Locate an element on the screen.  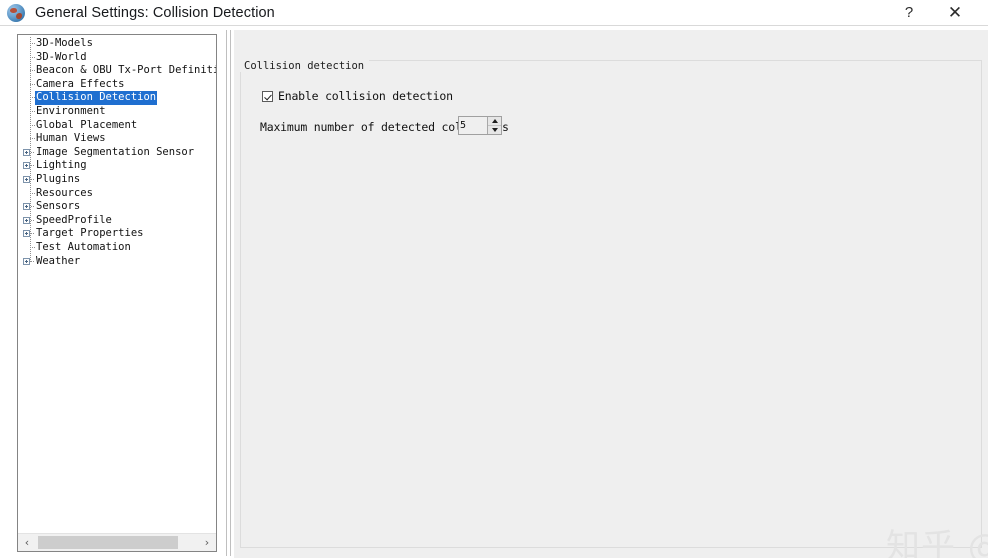
tree-item: 3D-Models is located at coordinates (117, 44).